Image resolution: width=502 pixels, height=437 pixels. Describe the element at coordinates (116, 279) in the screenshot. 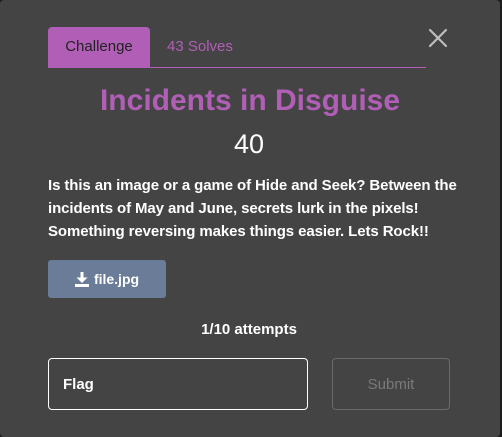

I see `download-file-label: file.jpg` at that location.